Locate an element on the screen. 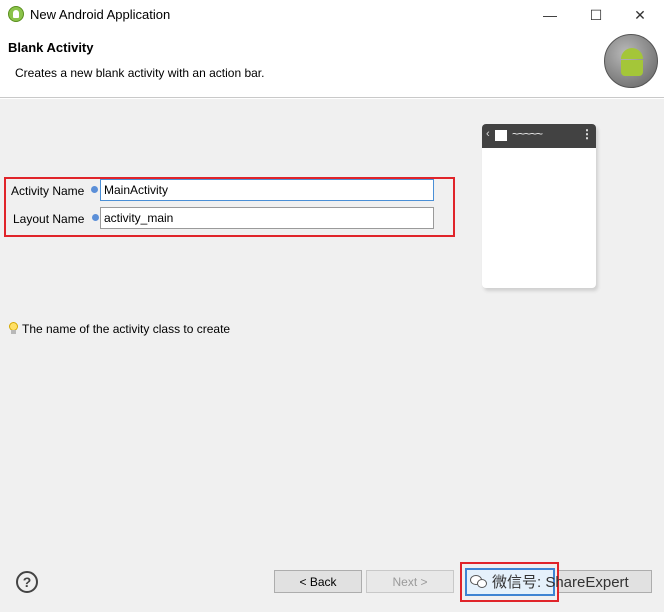 The width and height of the screenshot is (664, 612). wechat-icon is located at coordinates (479, 582).